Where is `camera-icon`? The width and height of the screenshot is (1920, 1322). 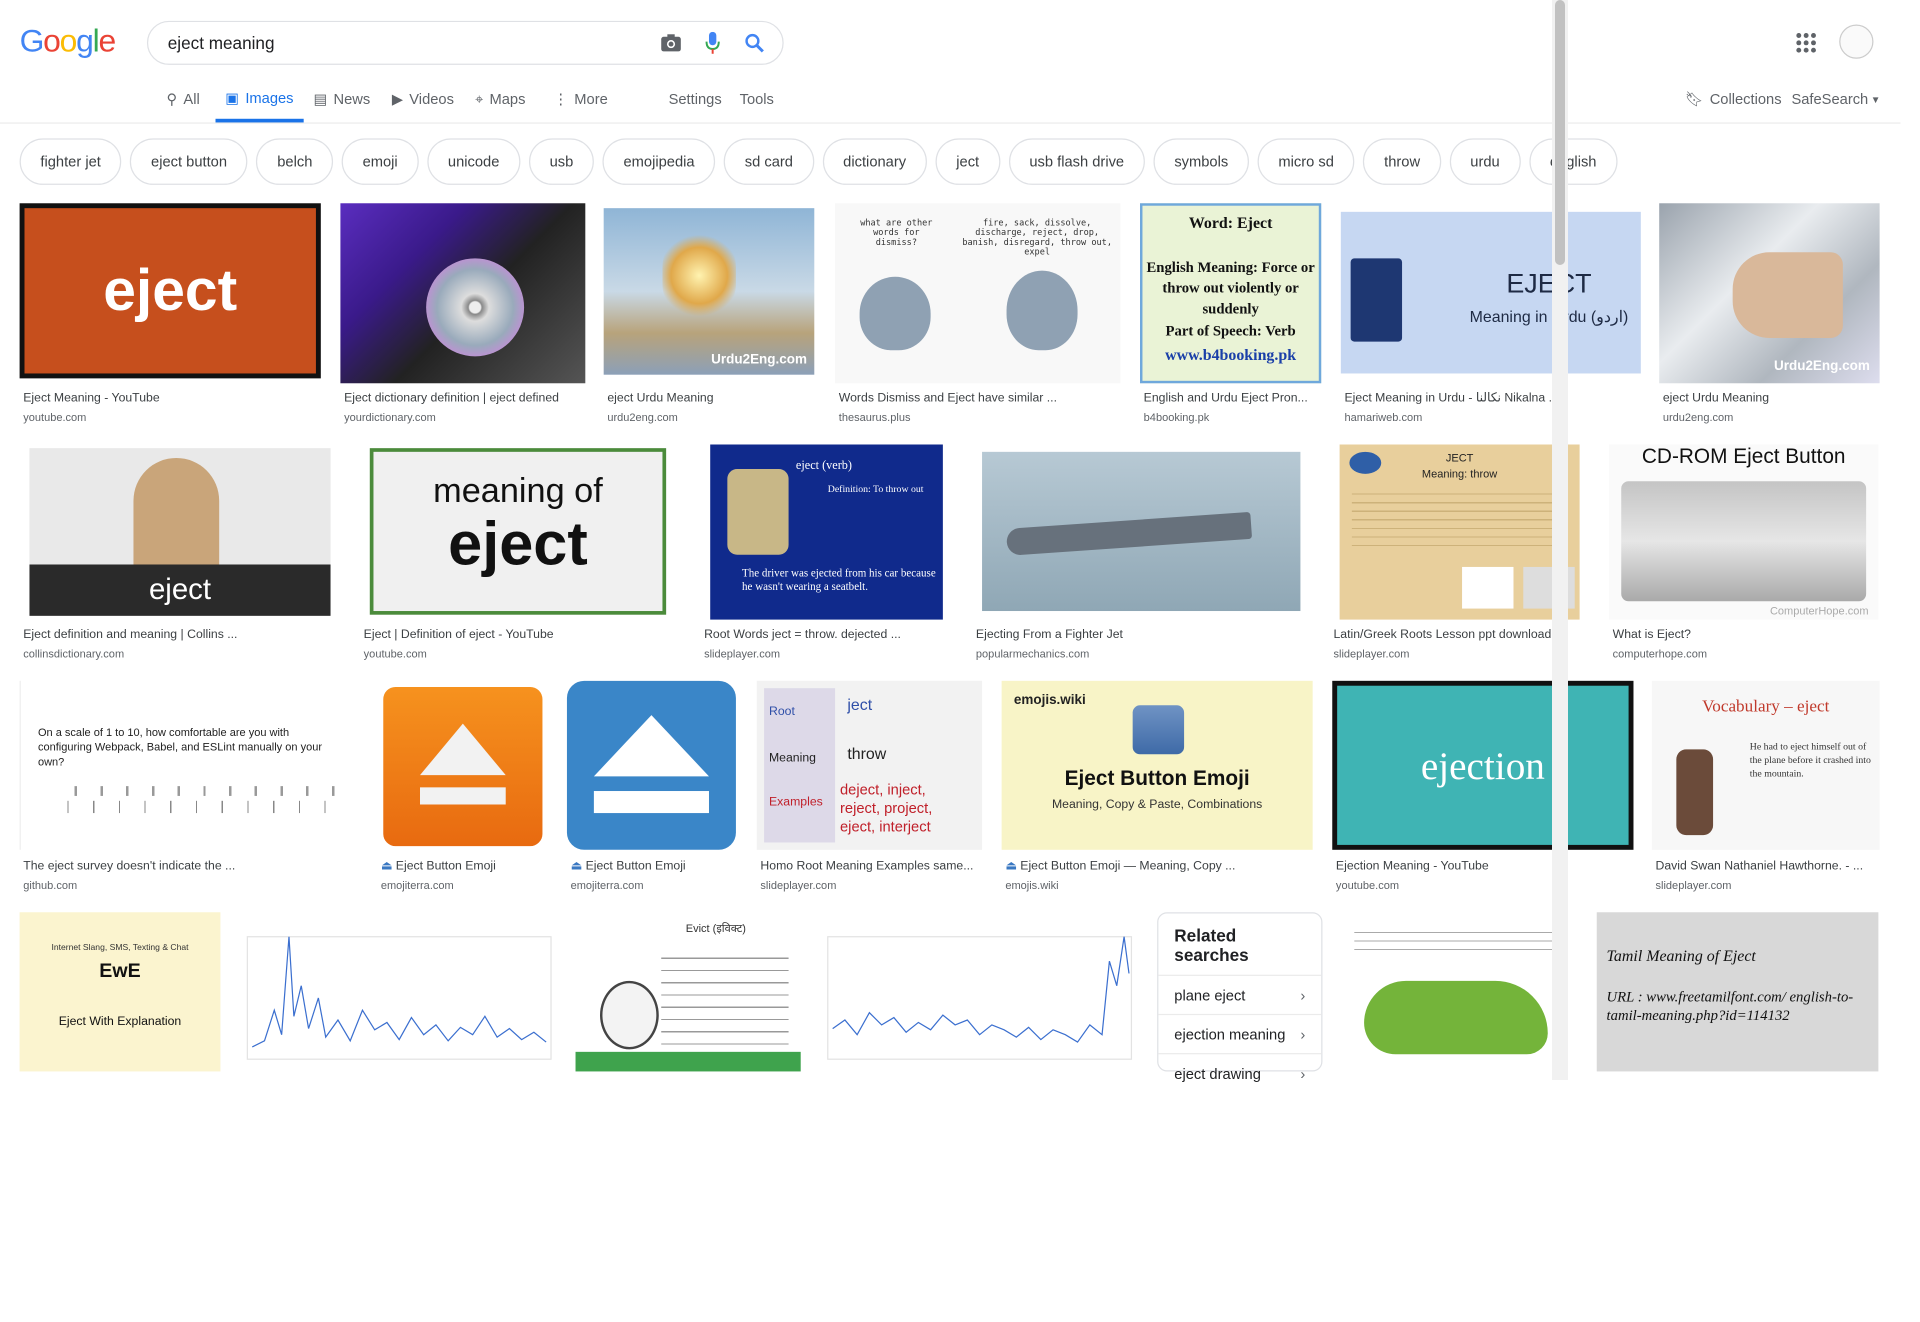 camera-icon is located at coordinates (671, 42).